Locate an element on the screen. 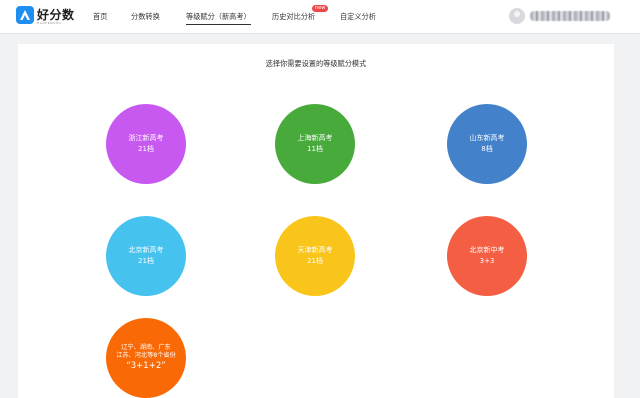 The width and height of the screenshot is (640, 398). mode-beijing-zhongkao: 北京新中考 3+3 is located at coordinates (487, 256).